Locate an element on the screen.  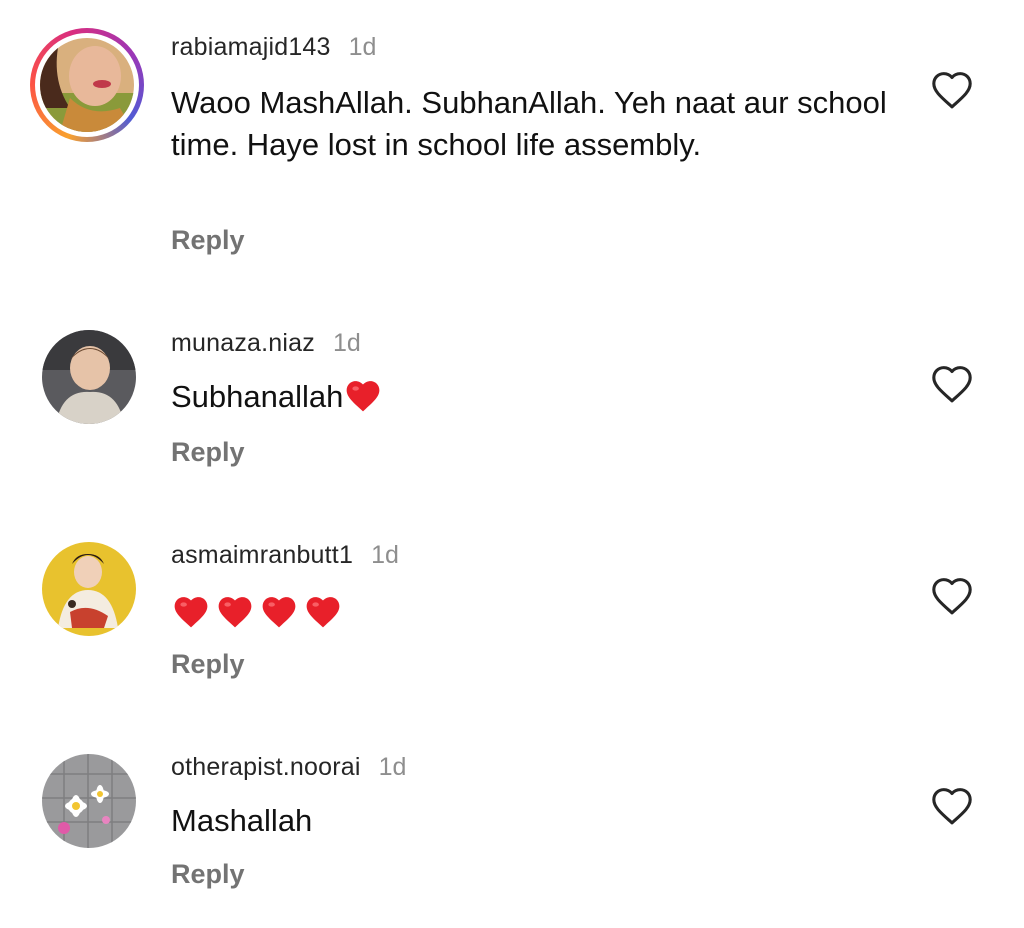
comment-meta: munaza.niaz 1d is located at coordinates (266, 343).